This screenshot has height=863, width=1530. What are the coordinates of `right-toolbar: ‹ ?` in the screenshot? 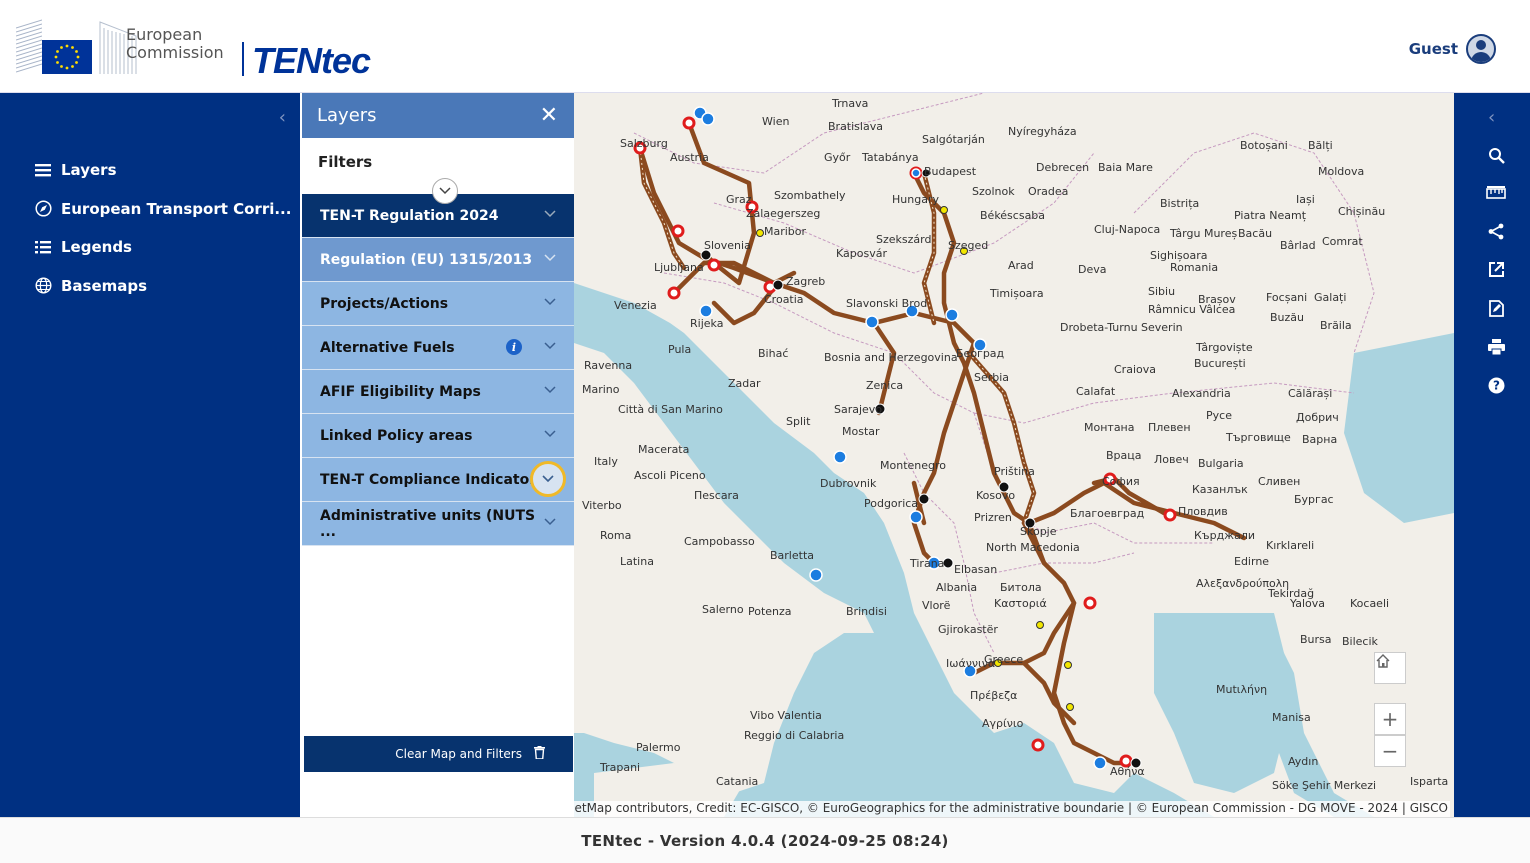 It's located at (1492, 455).